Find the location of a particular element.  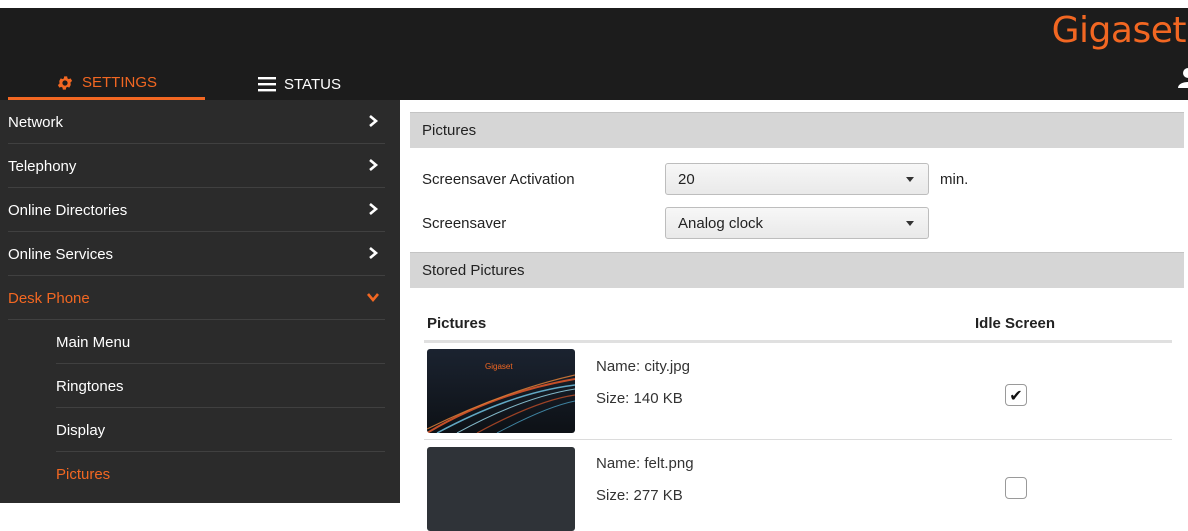

checkmark-icon: ✔ is located at coordinates (1016, 395).